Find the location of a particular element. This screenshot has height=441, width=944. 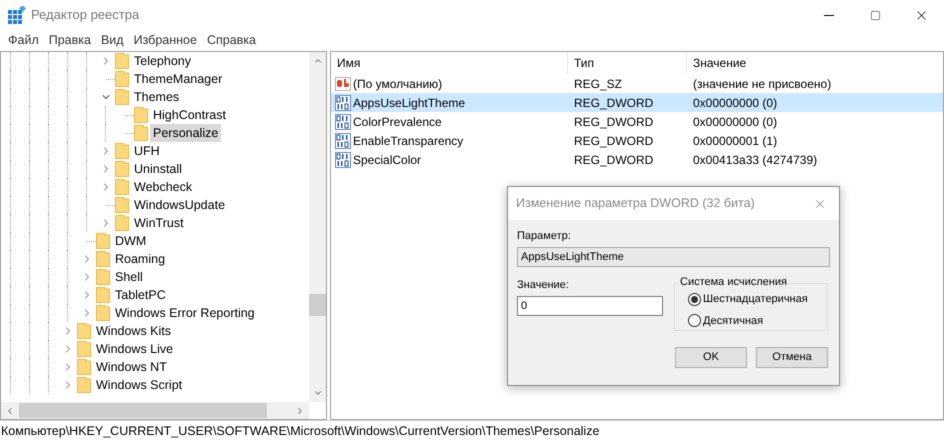

tree-item: Shell is located at coordinates (129, 277).